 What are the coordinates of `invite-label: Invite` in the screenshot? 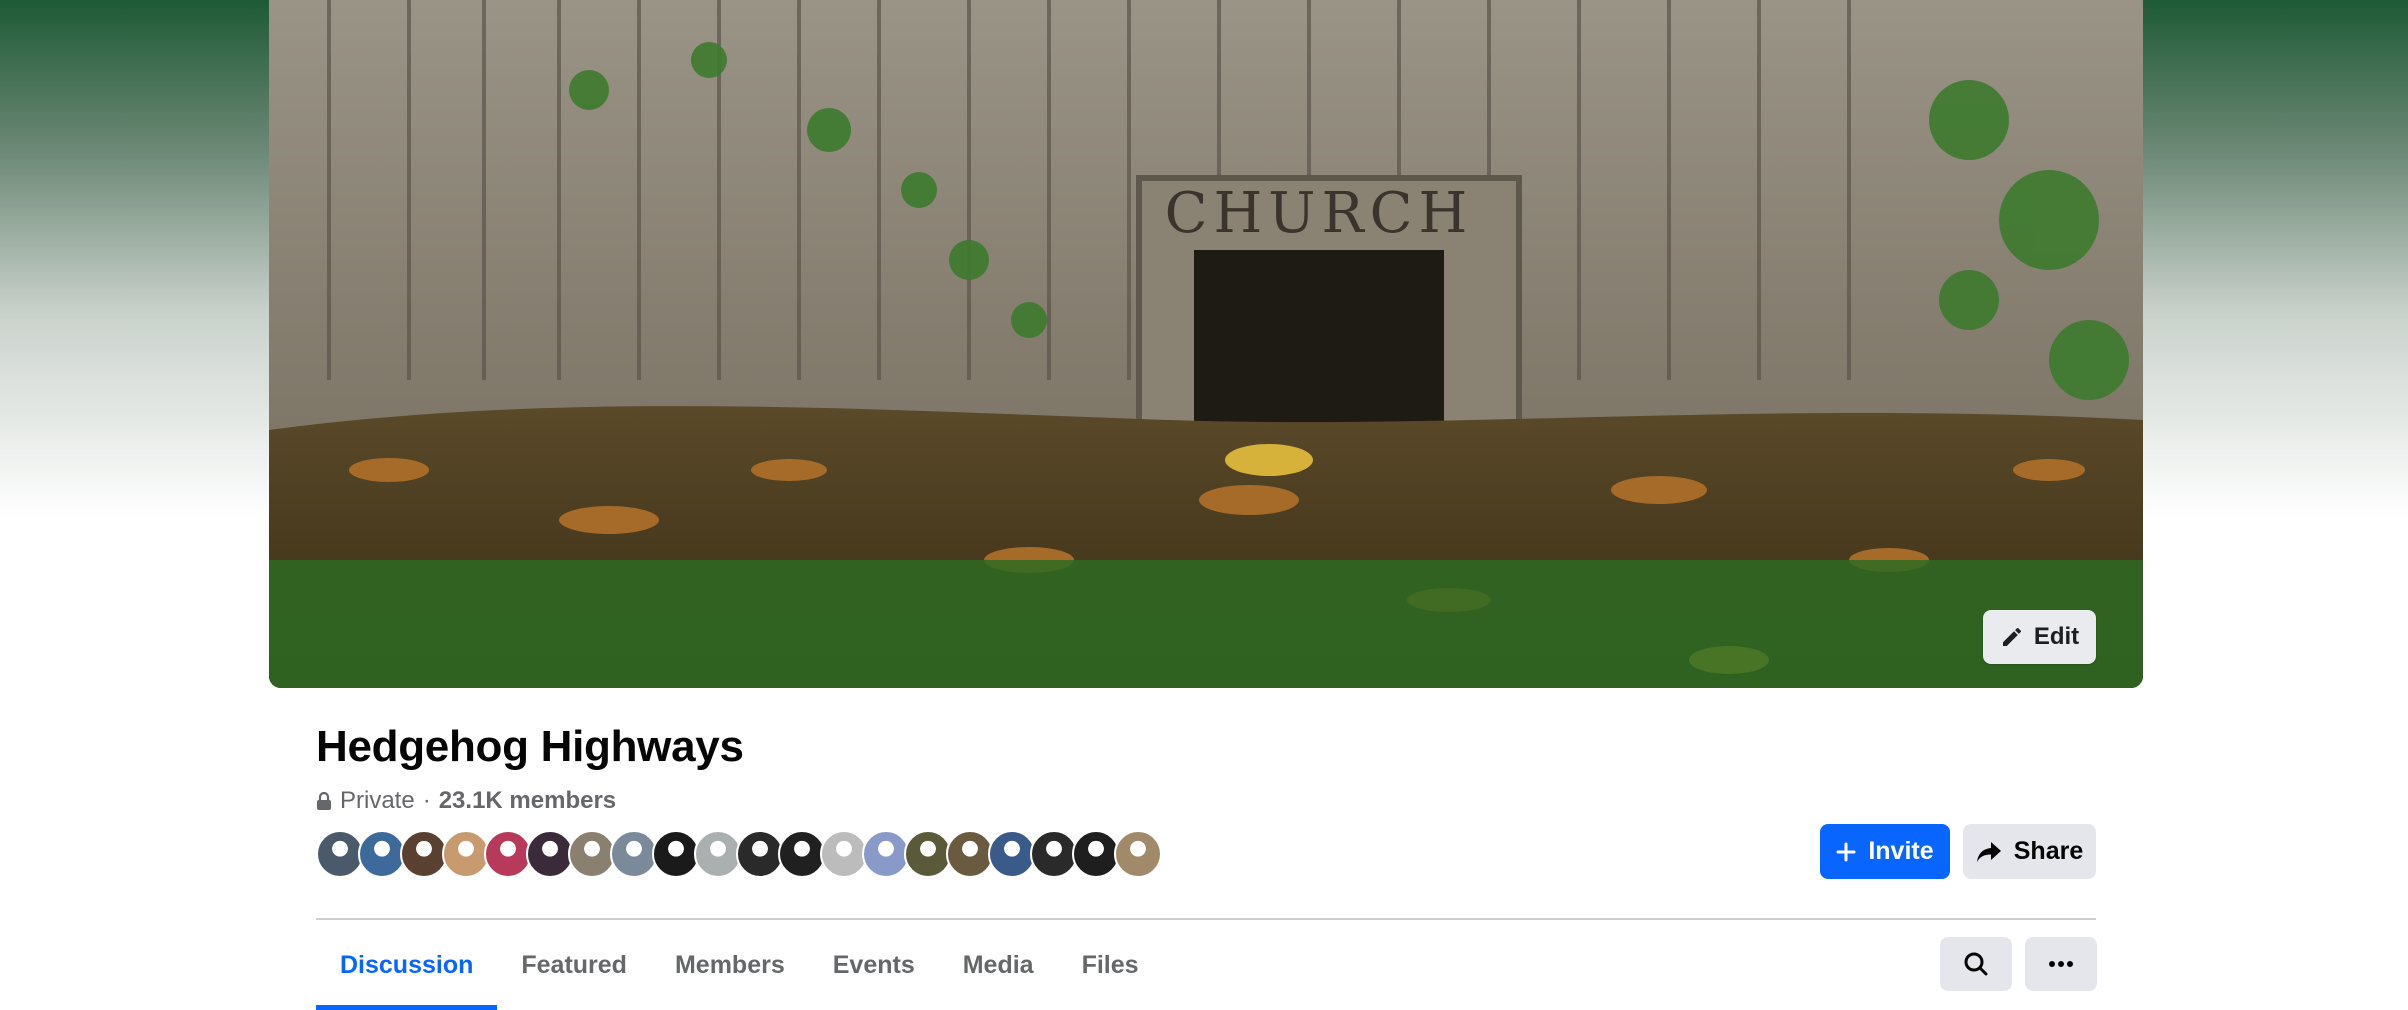 It's located at (1901, 851).